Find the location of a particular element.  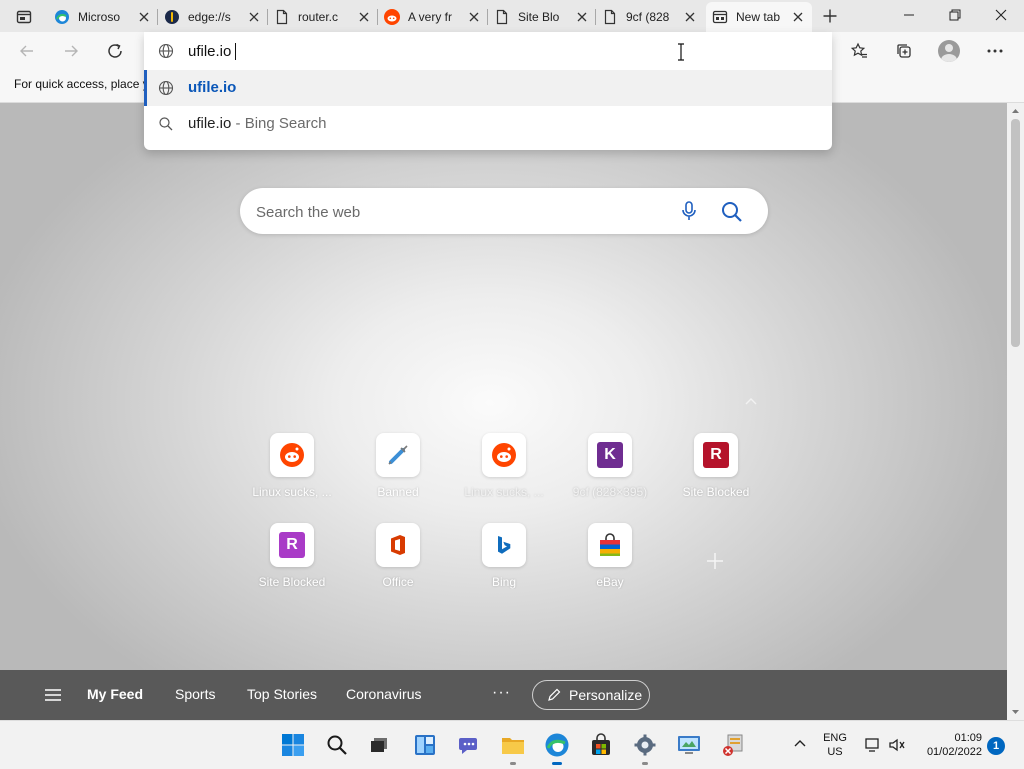

tab-title: router.c is located at coordinates (318, 17).